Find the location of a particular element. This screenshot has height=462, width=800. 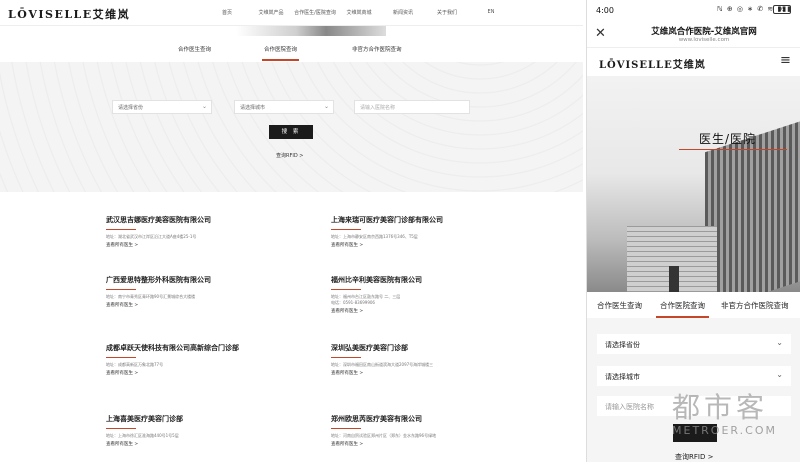

menu-item-mall: 艾维岚商城 is located at coordinates (359, 12).